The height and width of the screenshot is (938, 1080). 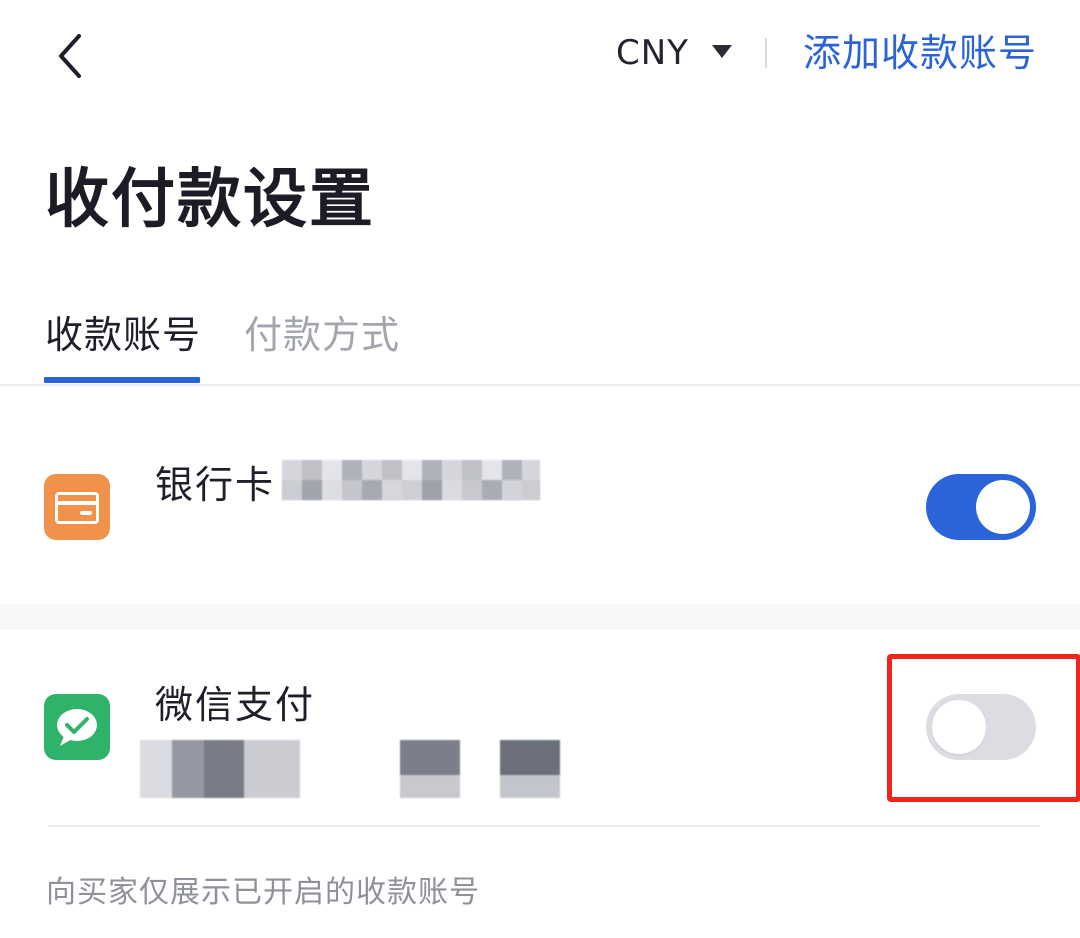 What do you see at coordinates (983, 728) in the screenshot?
I see `highlight-box` at bounding box center [983, 728].